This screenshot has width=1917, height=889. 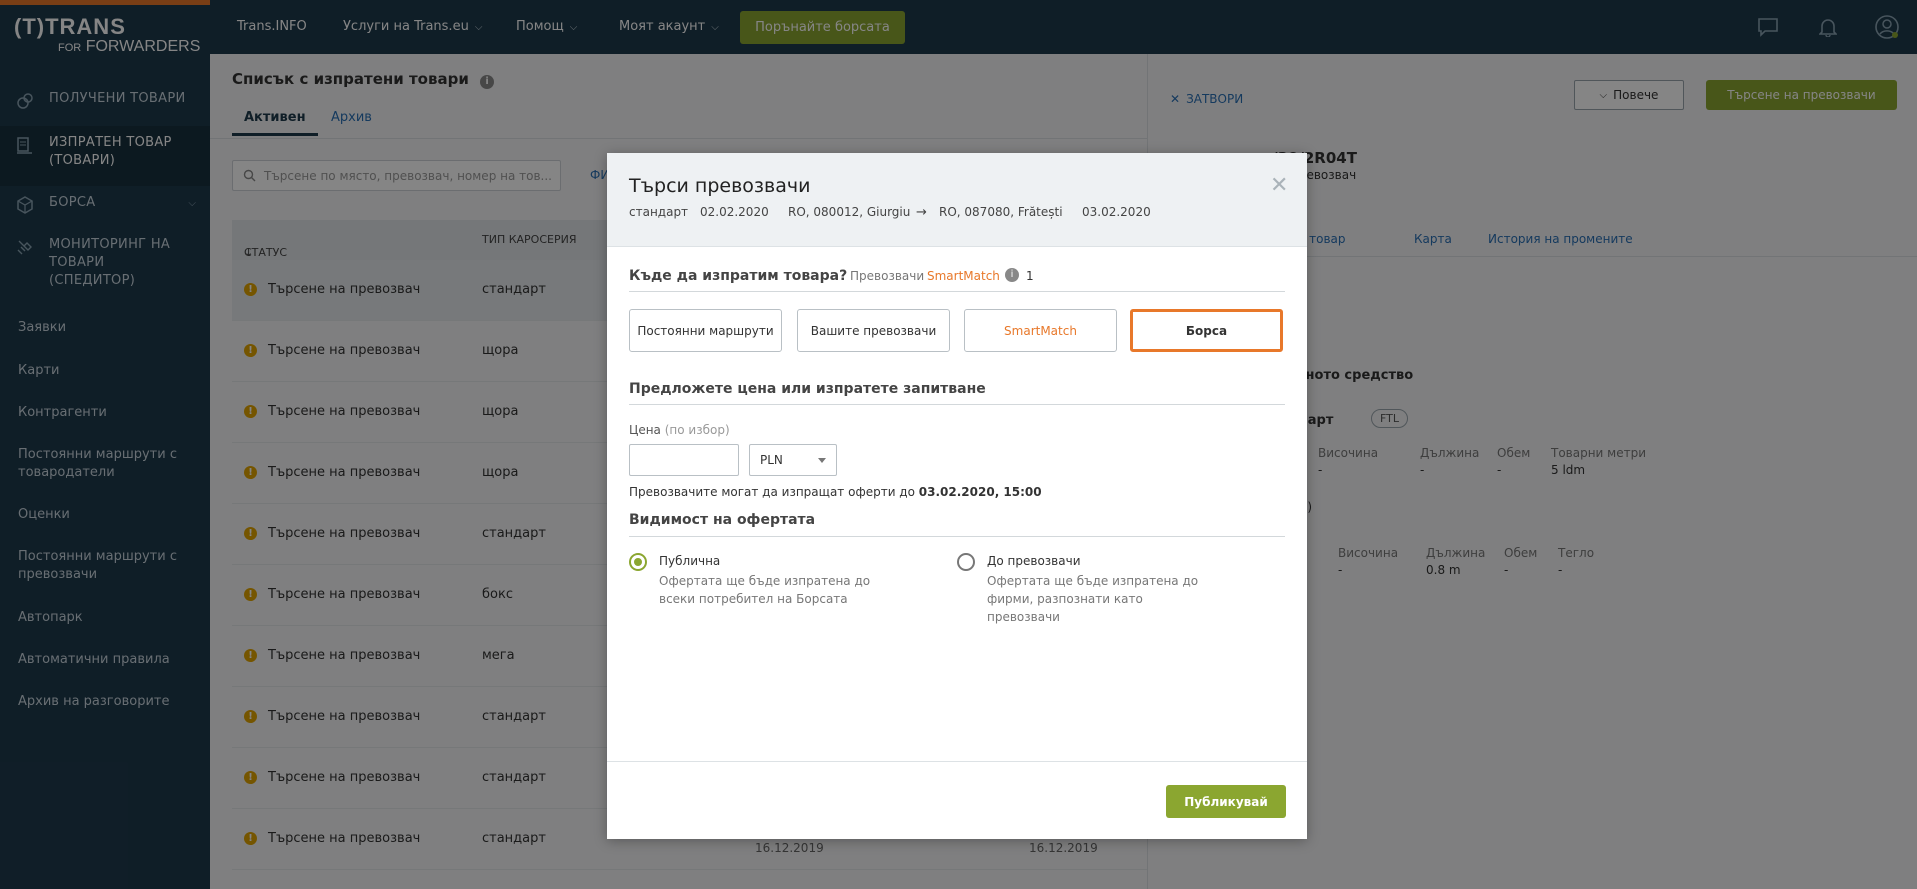 I want to click on where-to-send-title: Къде да изпратим товара?, so click(x=738, y=276).